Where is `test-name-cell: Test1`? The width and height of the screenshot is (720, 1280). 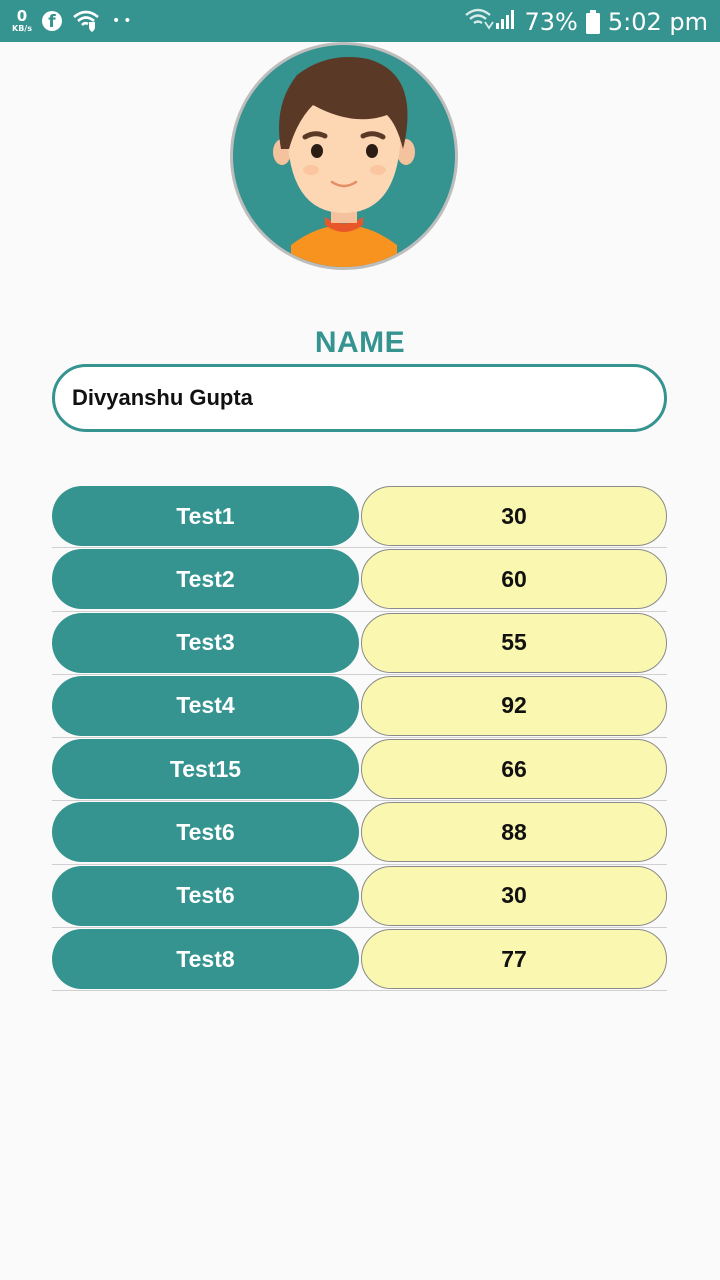
test-name-cell: Test1 is located at coordinates (205, 516).